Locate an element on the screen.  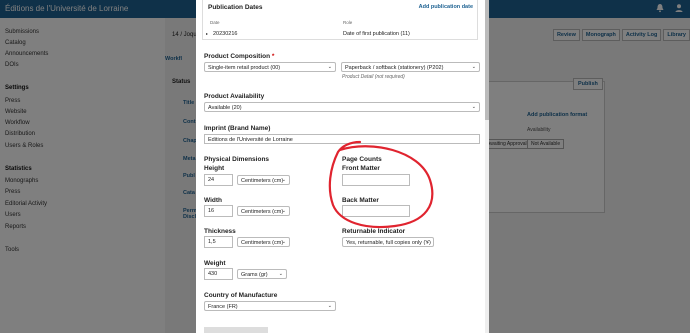
width-unit-select: Centimeters (cm) ⌄ is located at coordinates (263, 211).